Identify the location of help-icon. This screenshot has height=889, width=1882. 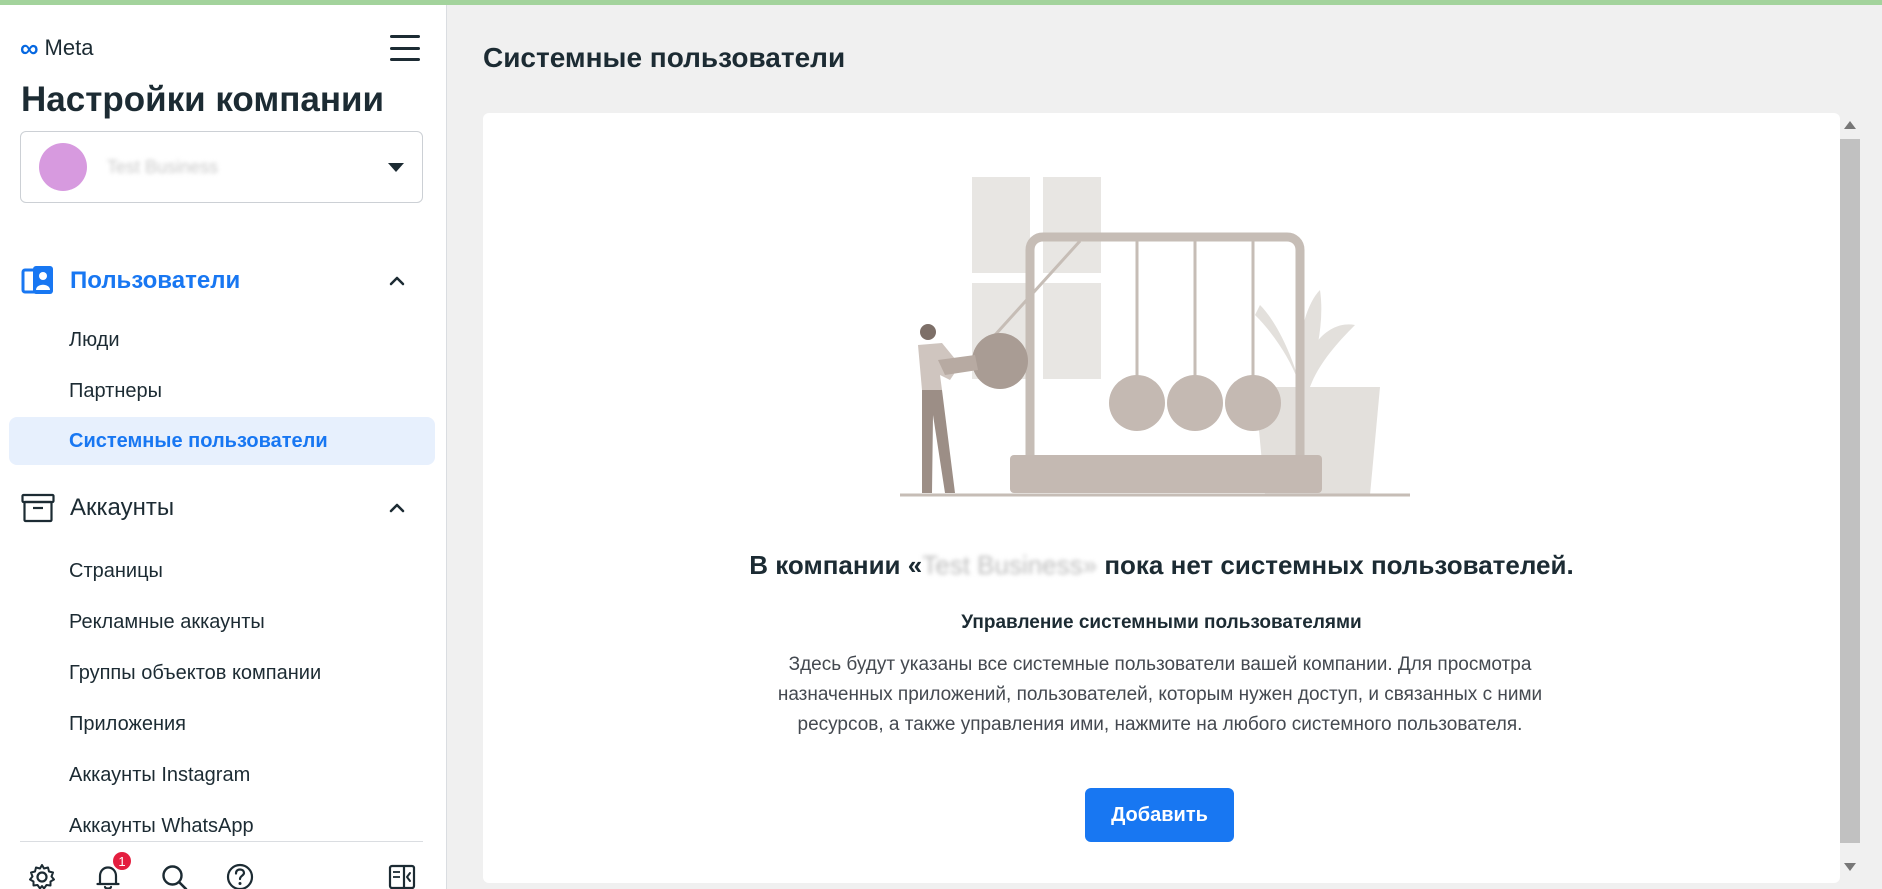
(240, 874).